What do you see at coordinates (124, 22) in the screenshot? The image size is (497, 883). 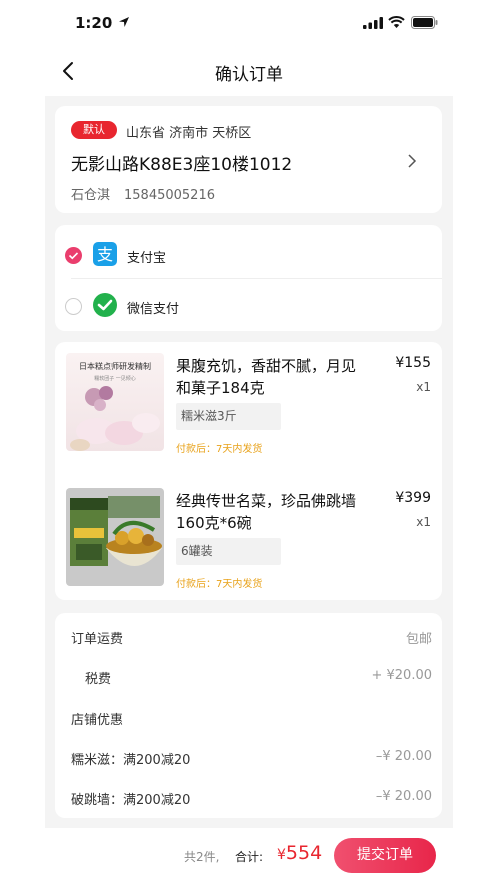 I see `location-arrow-icon` at bounding box center [124, 22].